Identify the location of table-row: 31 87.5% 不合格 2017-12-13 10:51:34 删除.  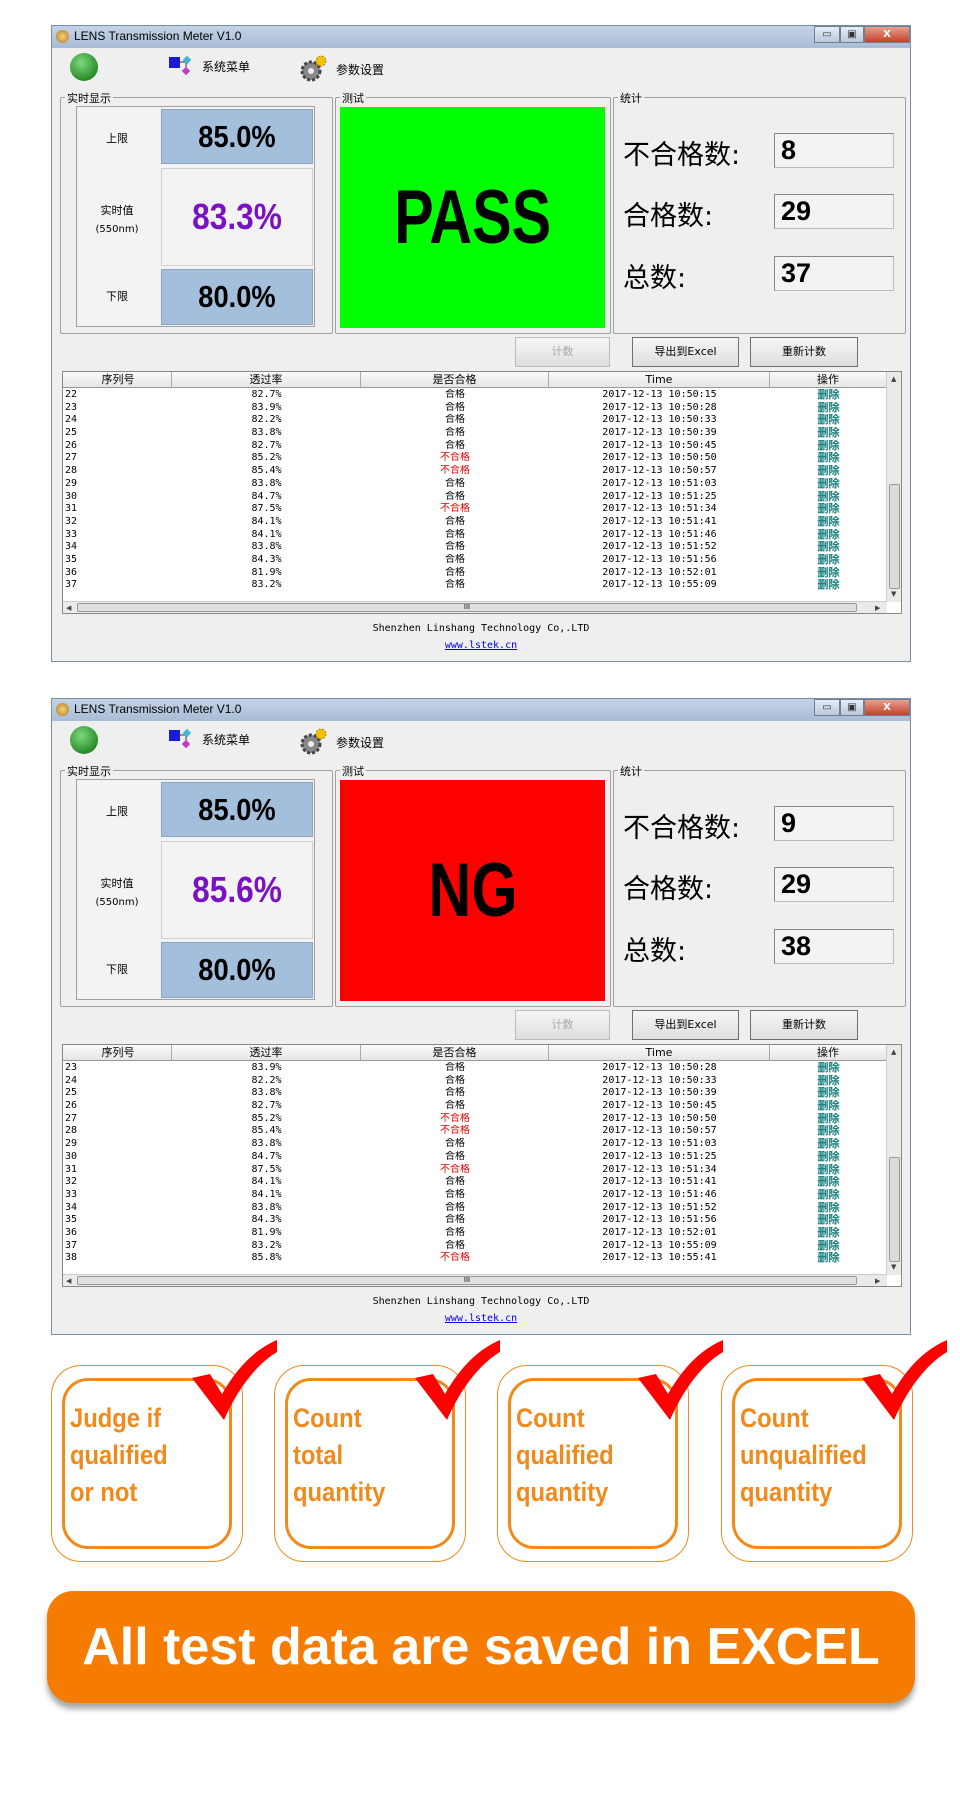
(475, 509).